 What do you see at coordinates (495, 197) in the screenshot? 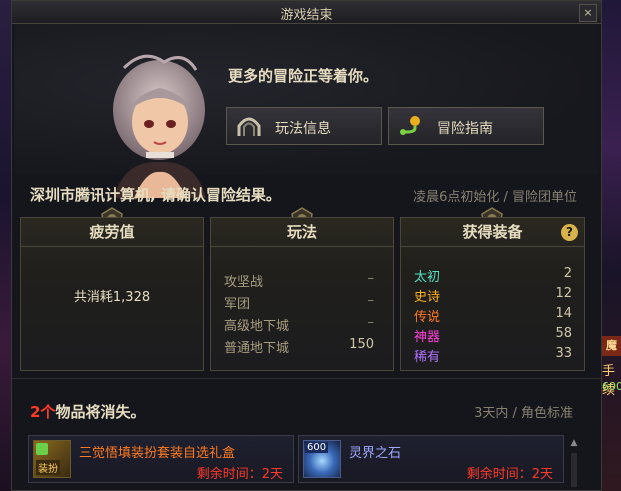
I see `reset-note: 凌晨6点初始化 / 冒险团单位` at bounding box center [495, 197].